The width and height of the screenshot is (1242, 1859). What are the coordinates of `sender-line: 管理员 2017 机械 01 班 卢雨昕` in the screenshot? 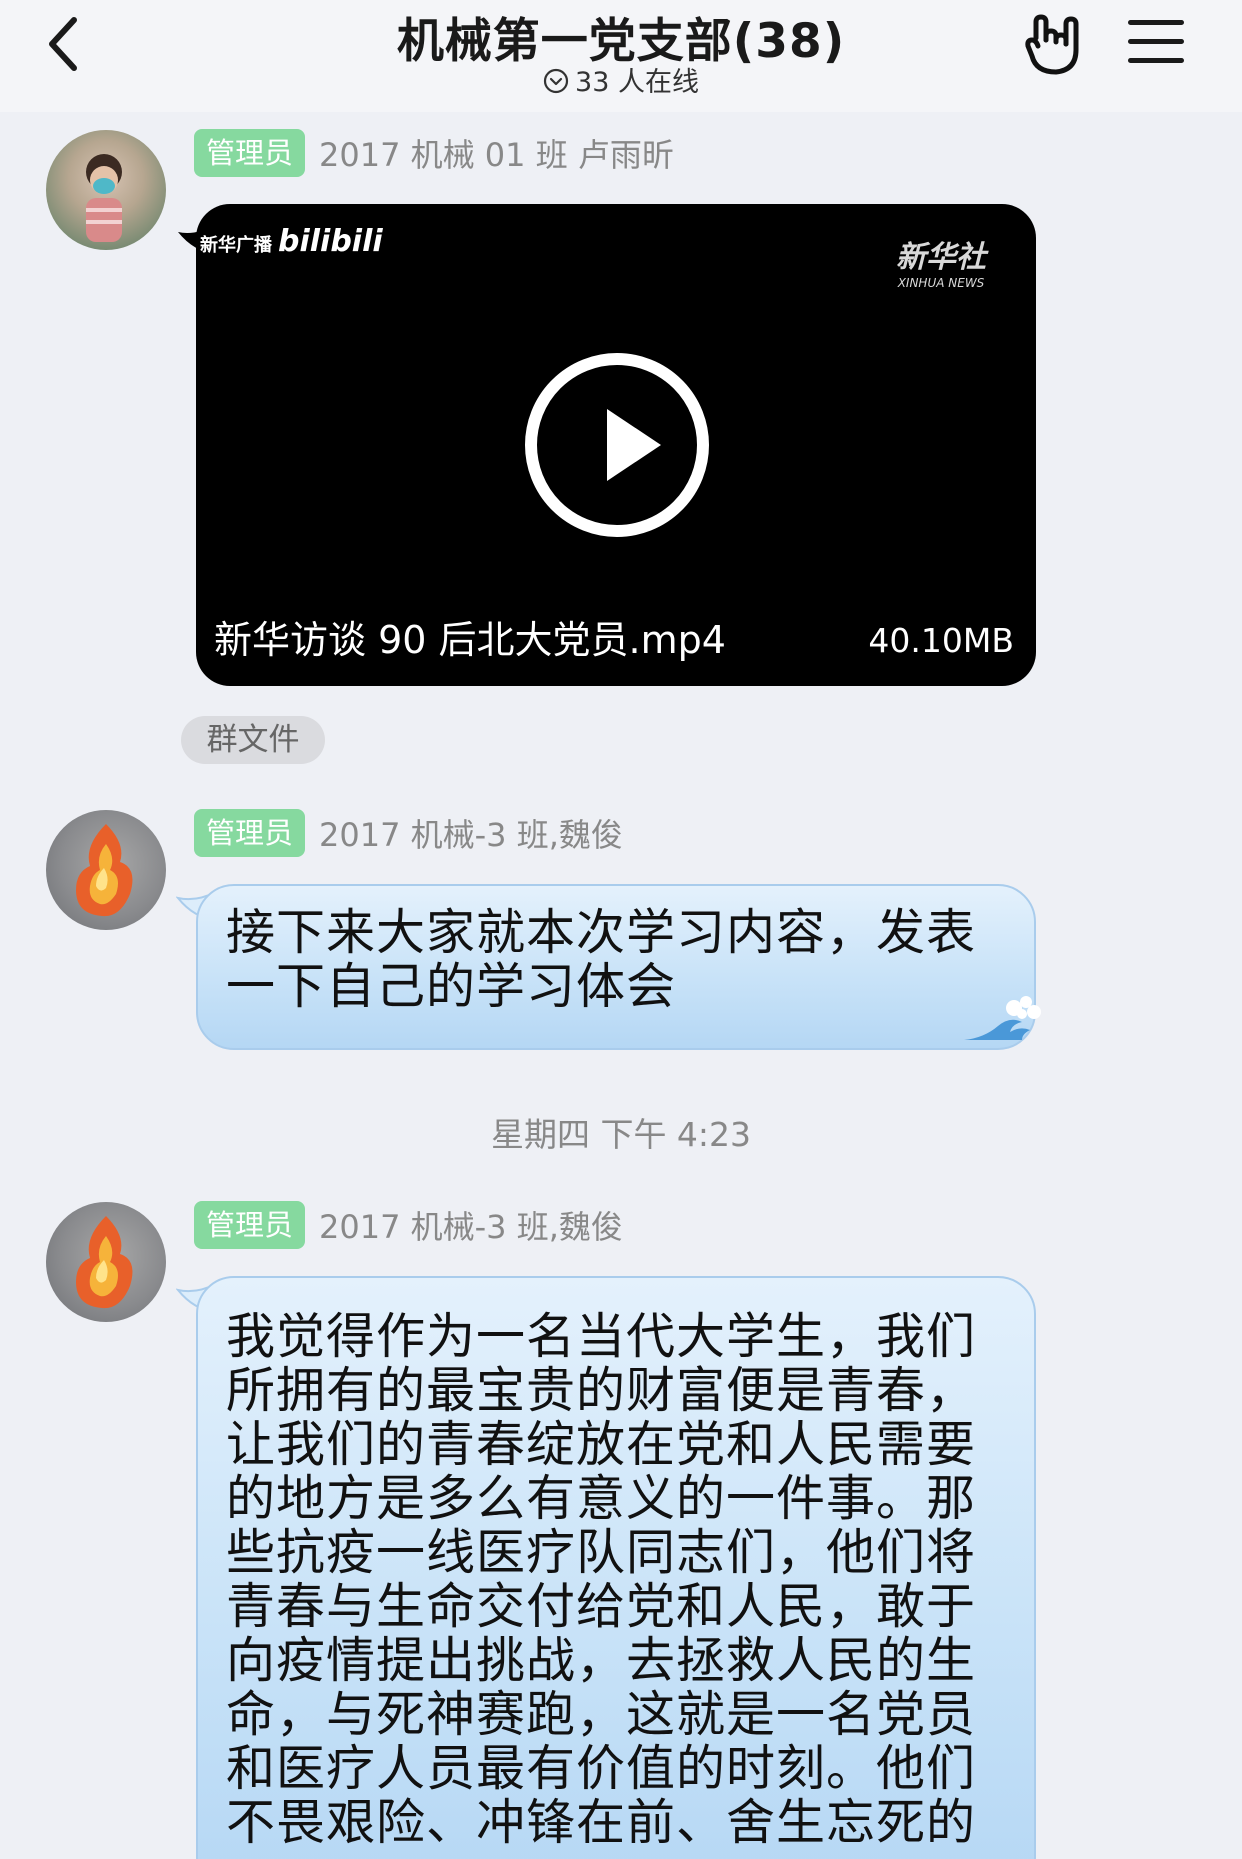 It's located at (434, 153).